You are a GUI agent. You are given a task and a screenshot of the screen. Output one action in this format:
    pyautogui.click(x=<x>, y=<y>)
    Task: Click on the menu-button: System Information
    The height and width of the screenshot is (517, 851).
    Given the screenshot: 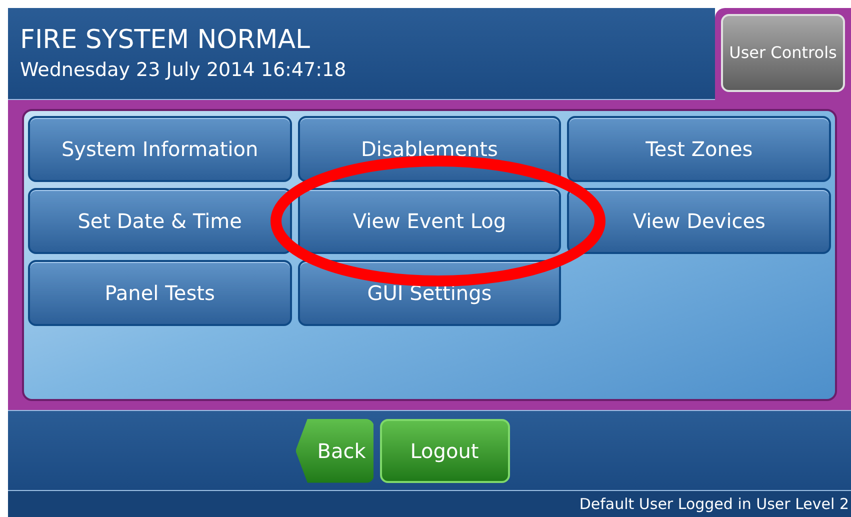 What is the action you would take?
    pyautogui.click(x=160, y=149)
    